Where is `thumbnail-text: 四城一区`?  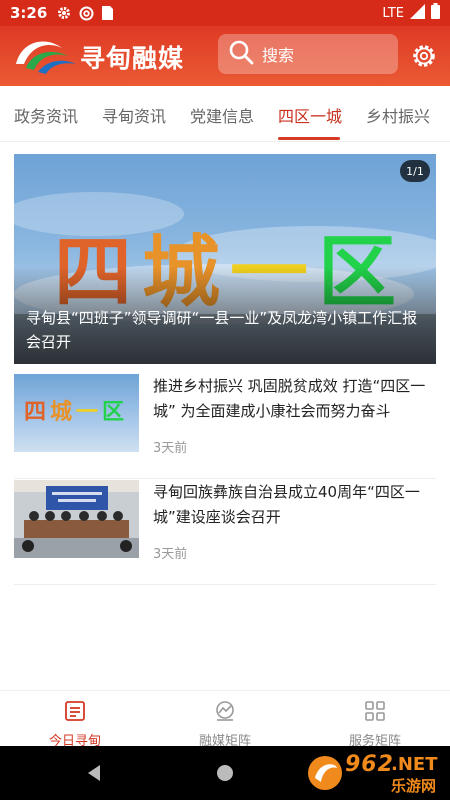 thumbnail-text: 四城一区 is located at coordinates (76, 412).